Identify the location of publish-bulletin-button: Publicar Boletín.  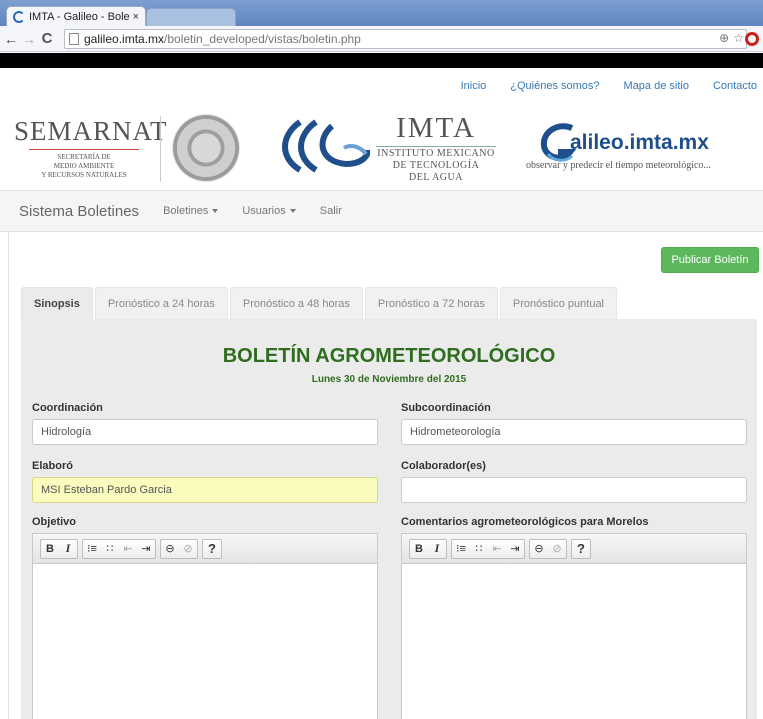
(710, 260).